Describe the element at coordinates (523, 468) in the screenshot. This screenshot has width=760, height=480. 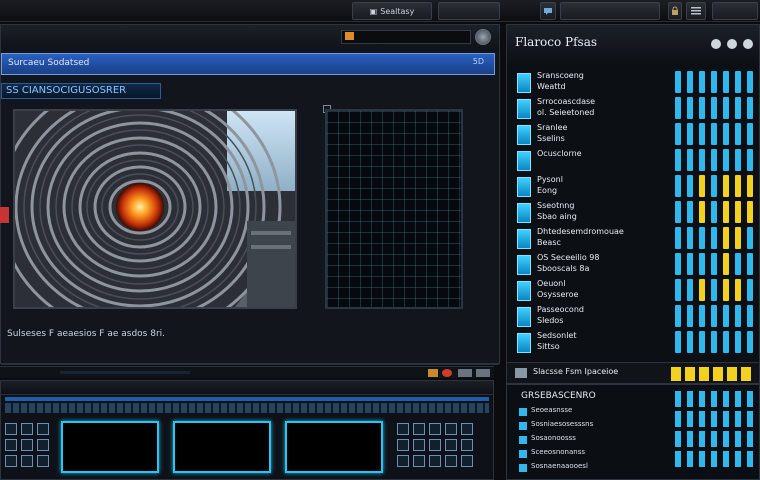
I see `cyan-chip-icon` at that location.